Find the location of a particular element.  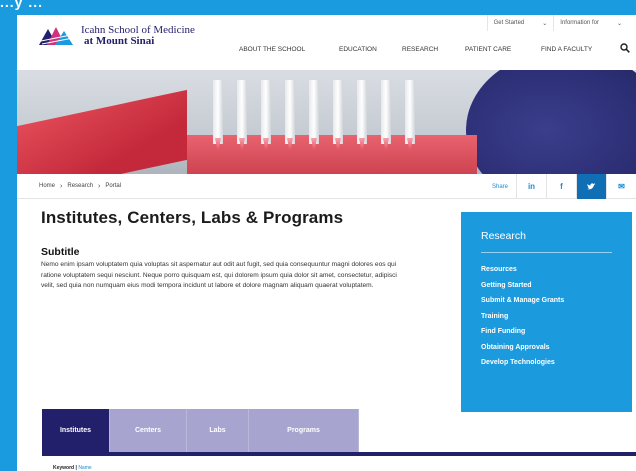

page-title: Institutes, Centers, Labs & Programs is located at coordinates (192, 217).